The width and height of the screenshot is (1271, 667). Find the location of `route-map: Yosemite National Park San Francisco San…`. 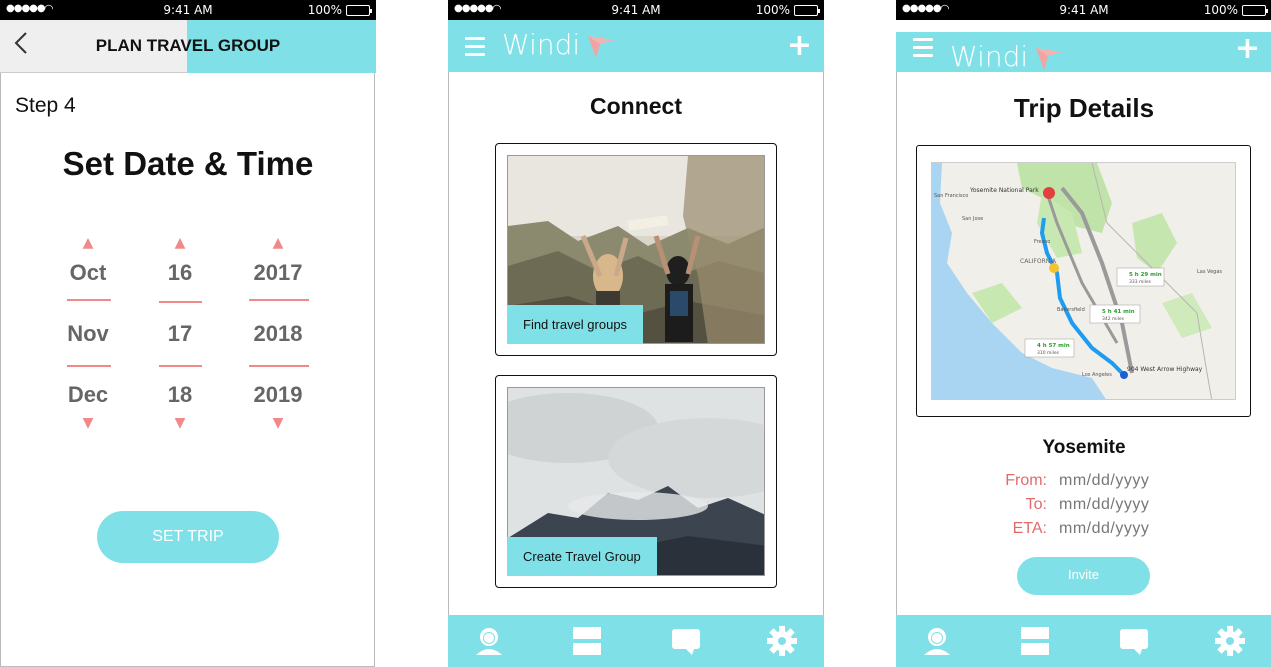

route-map: Yosemite National Park San Francisco San… is located at coordinates (1083, 281).